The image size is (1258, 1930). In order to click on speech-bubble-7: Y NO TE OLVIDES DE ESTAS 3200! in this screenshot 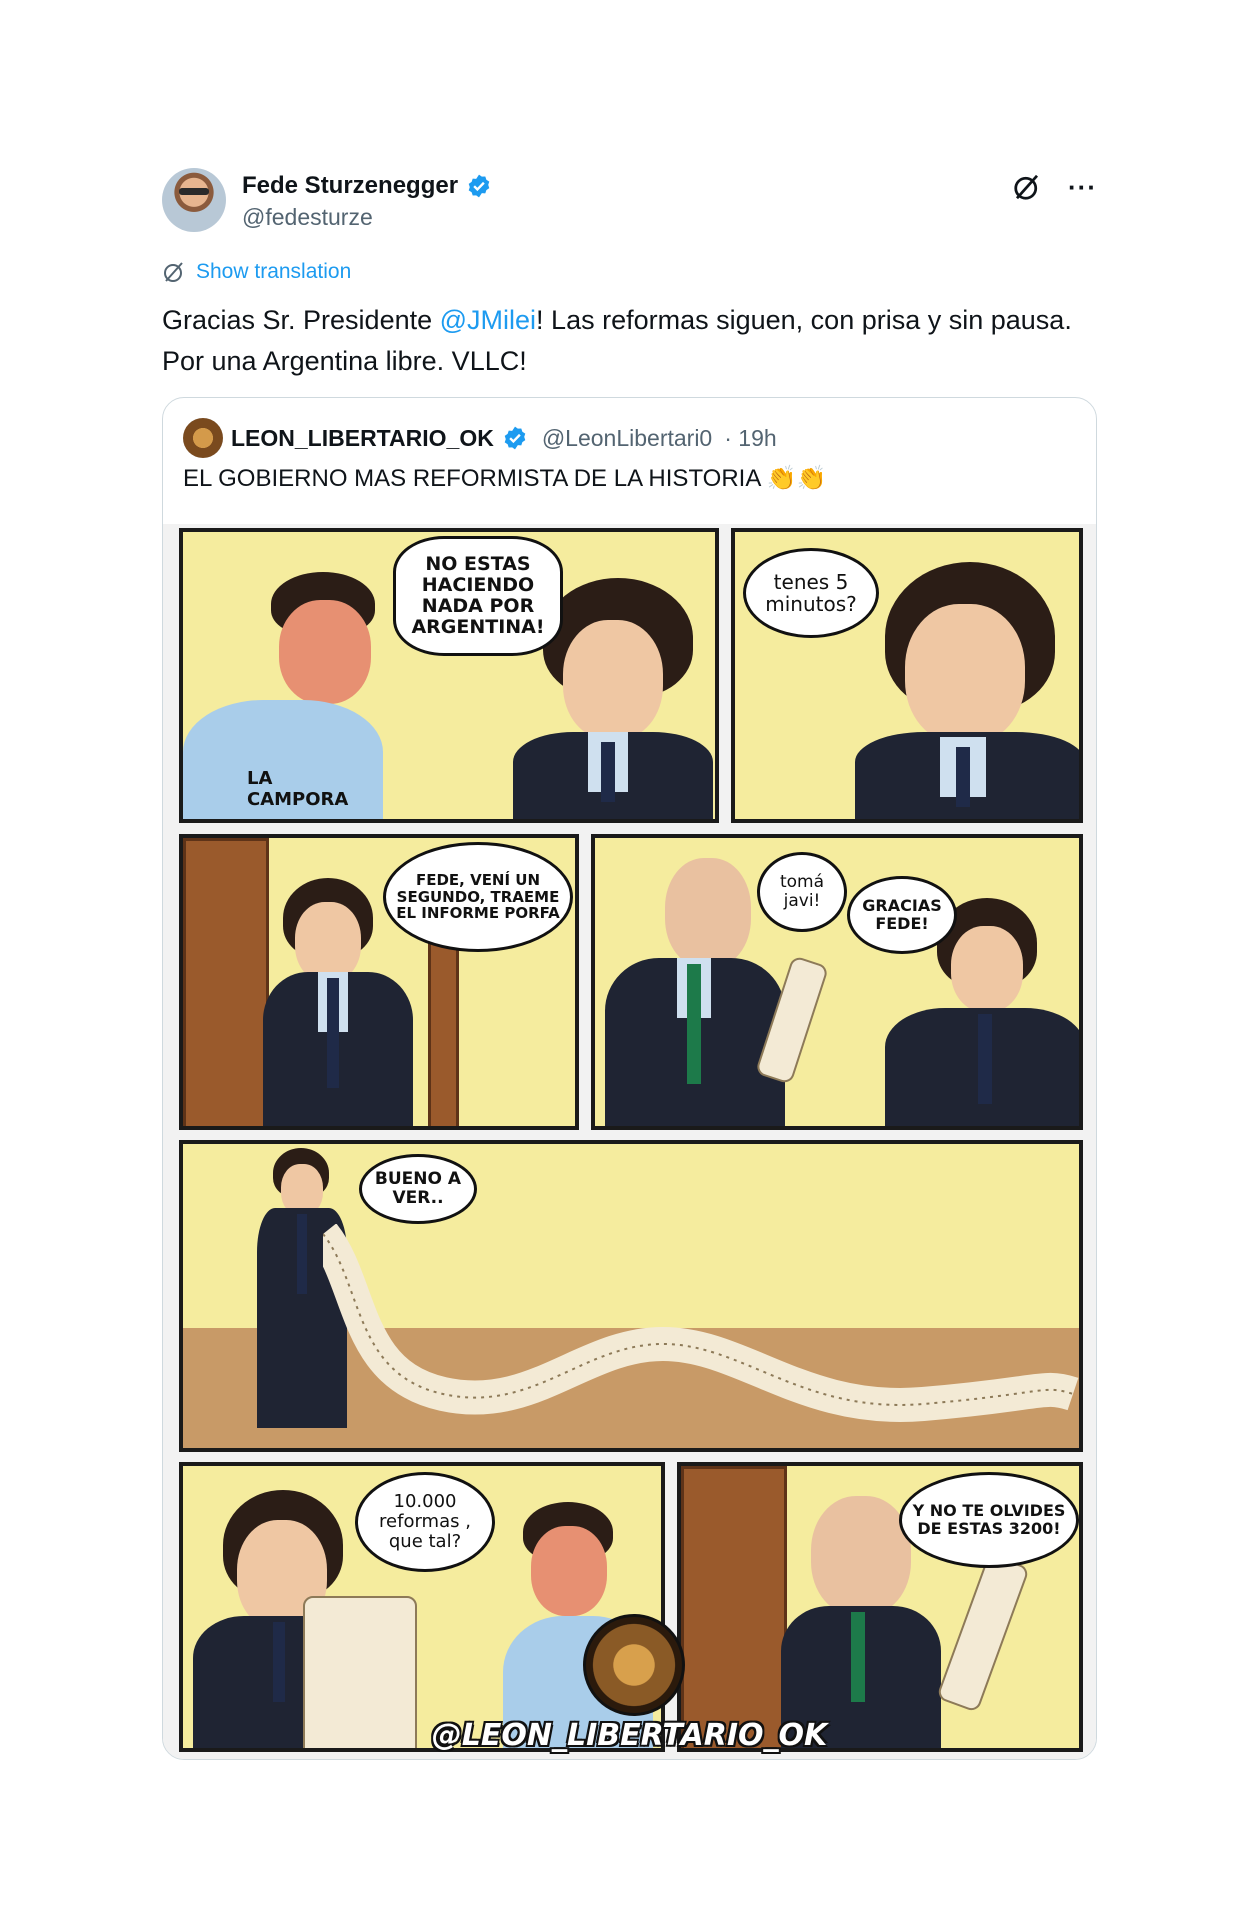, I will do `click(989, 1520)`.